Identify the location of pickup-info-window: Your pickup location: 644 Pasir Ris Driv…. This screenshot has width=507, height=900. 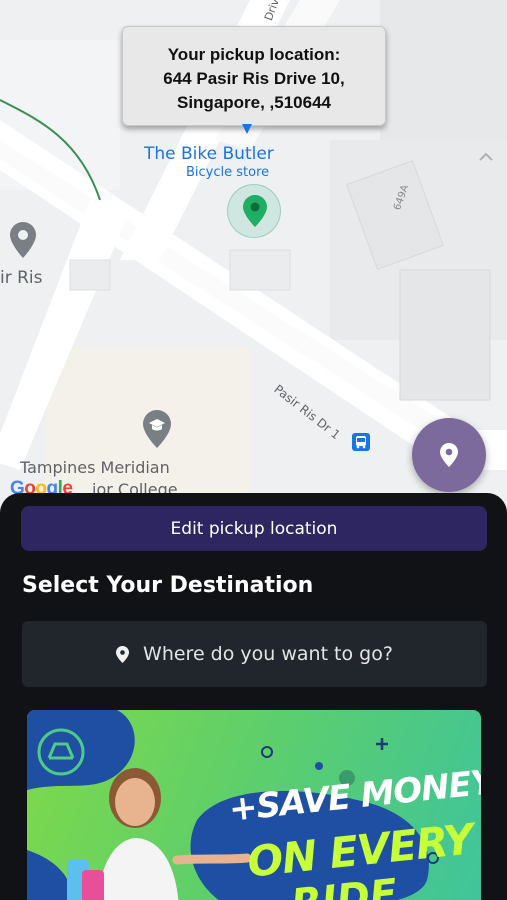
(254, 76).